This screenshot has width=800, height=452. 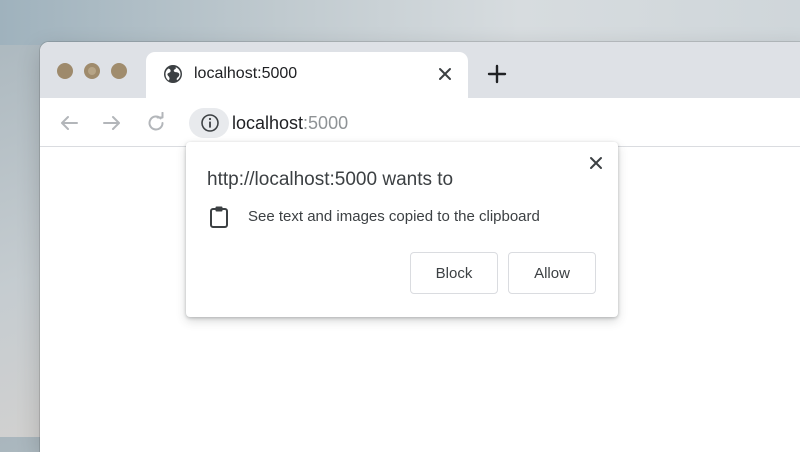 What do you see at coordinates (112, 123) in the screenshot?
I see `forward-arrow-icon` at bounding box center [112, 123].